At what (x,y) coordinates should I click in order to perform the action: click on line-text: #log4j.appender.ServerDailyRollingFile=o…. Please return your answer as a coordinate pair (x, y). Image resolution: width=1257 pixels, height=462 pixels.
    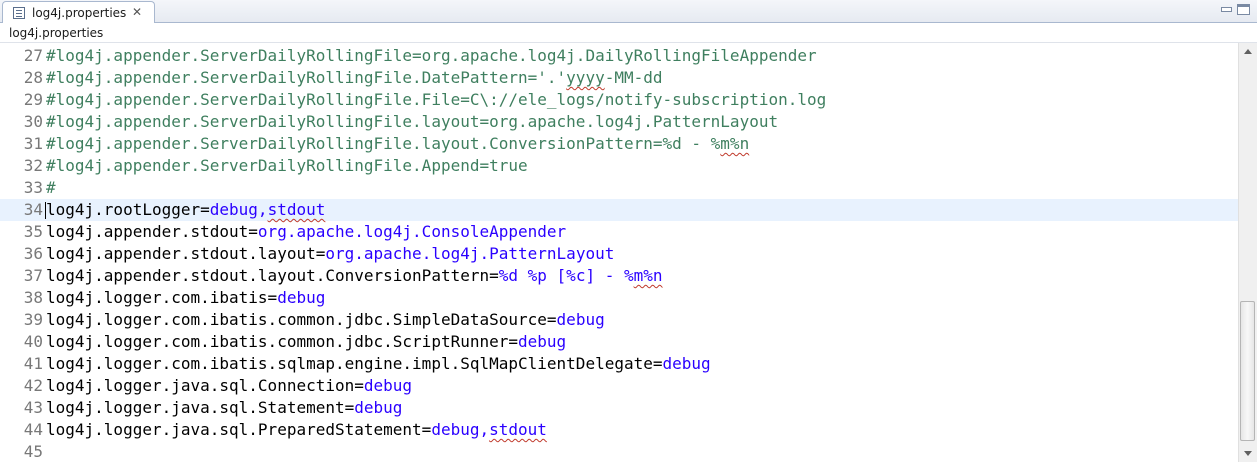
    Looking at the image, I should click on (431, 56).